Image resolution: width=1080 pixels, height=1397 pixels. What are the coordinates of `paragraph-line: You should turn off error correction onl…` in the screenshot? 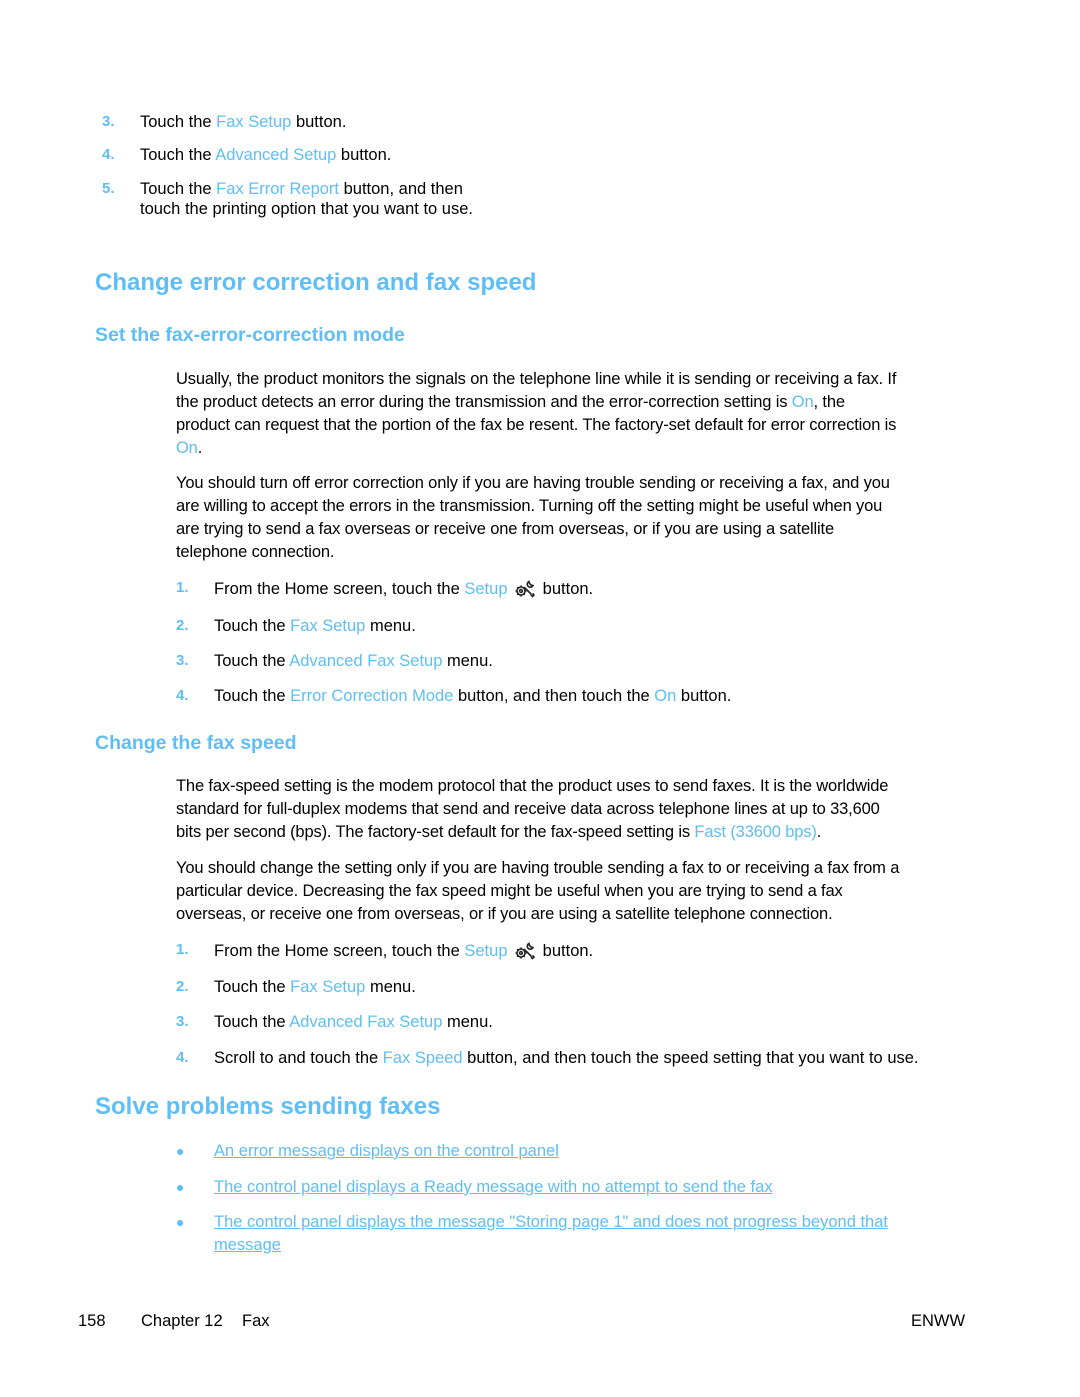 It's located at (533, 483).